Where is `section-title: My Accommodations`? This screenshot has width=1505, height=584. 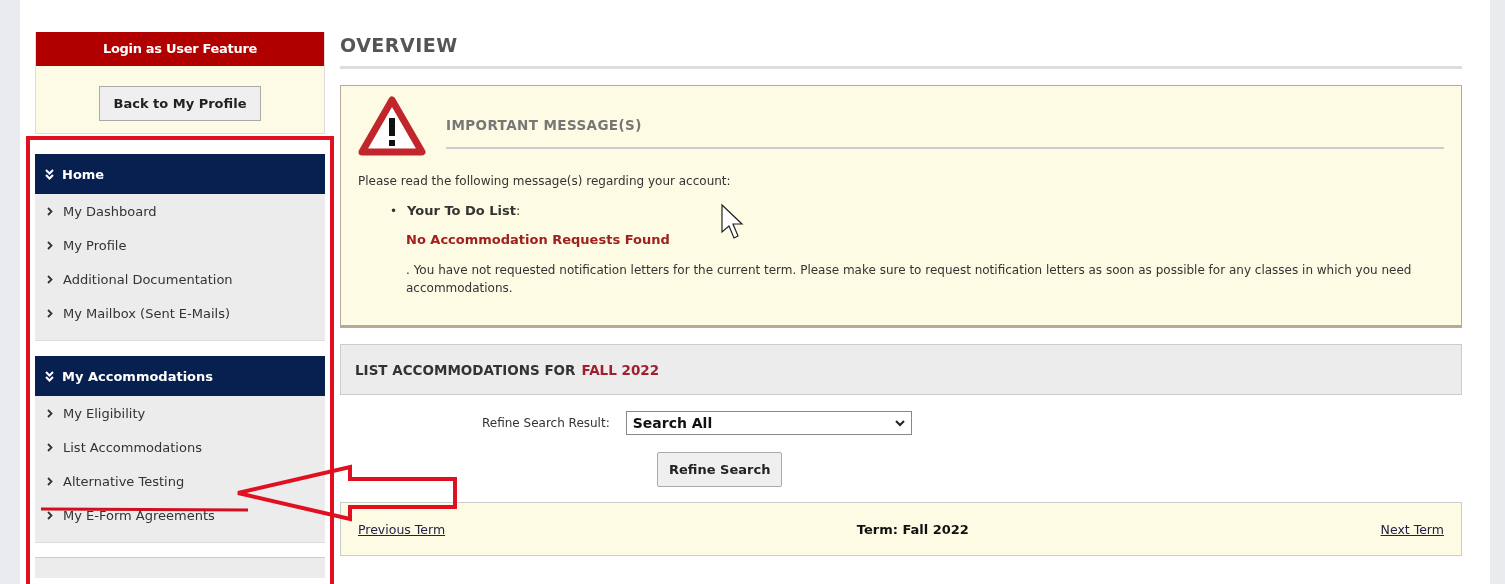
section-title: My Accommodations is located at coordinates (138, 376).